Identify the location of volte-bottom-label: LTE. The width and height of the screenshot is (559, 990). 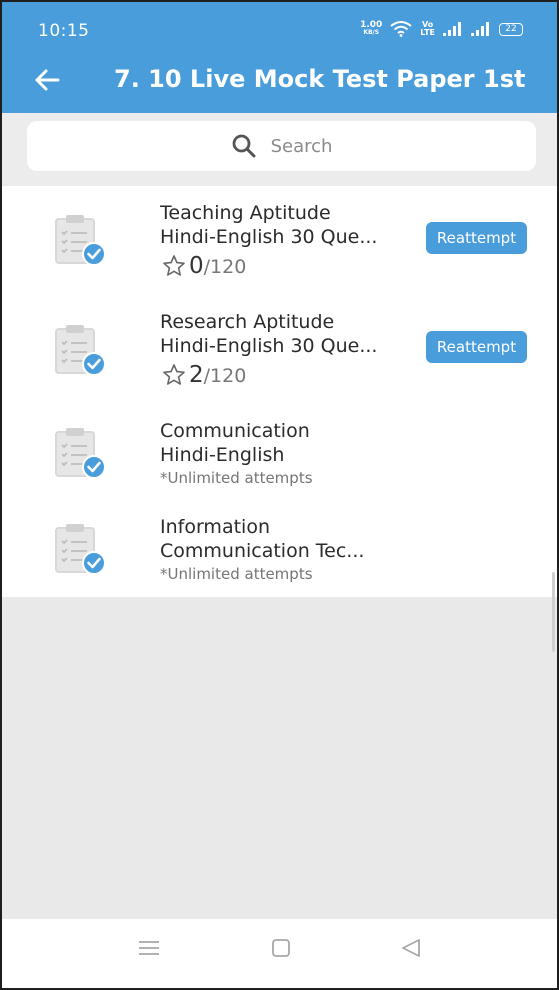
(427, 32).